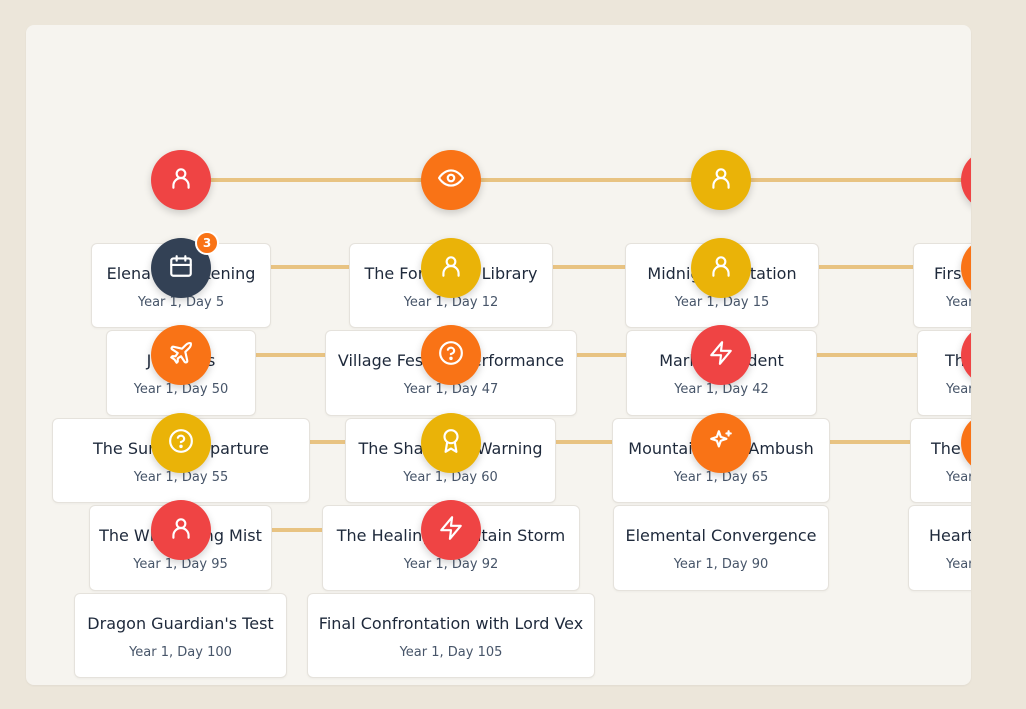 The image size is (1026, 709). Describe the element at coordinates (180, 635) in the screenshot. I see `event-card: Dragon Guardian's Test Year 1, Day 100` at that location.